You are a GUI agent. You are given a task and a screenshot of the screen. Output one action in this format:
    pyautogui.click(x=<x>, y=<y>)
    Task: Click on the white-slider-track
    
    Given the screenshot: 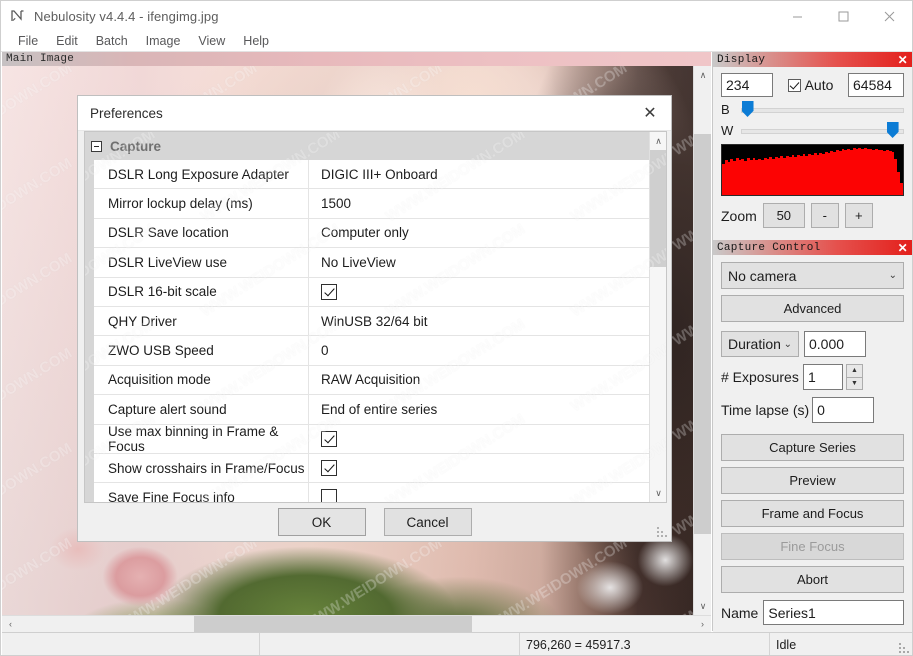 What is the action you would take?
    pyautogui.click(x=822, y=130)
    